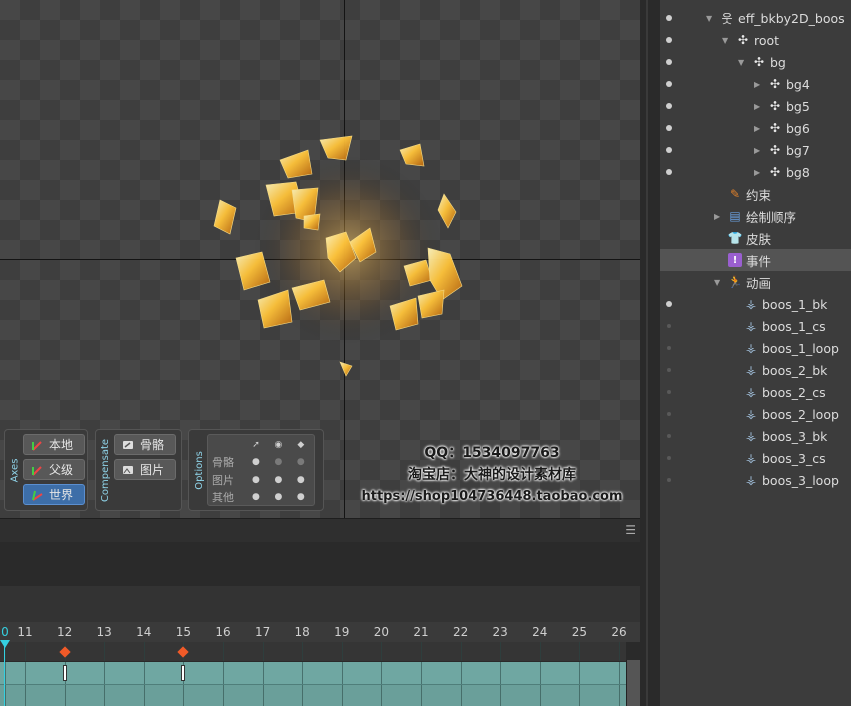 This screenshot has width=851, height=706. Describe the element at coordinates (313, 652) in the screenshot. I see `keyframe-row` at that location.